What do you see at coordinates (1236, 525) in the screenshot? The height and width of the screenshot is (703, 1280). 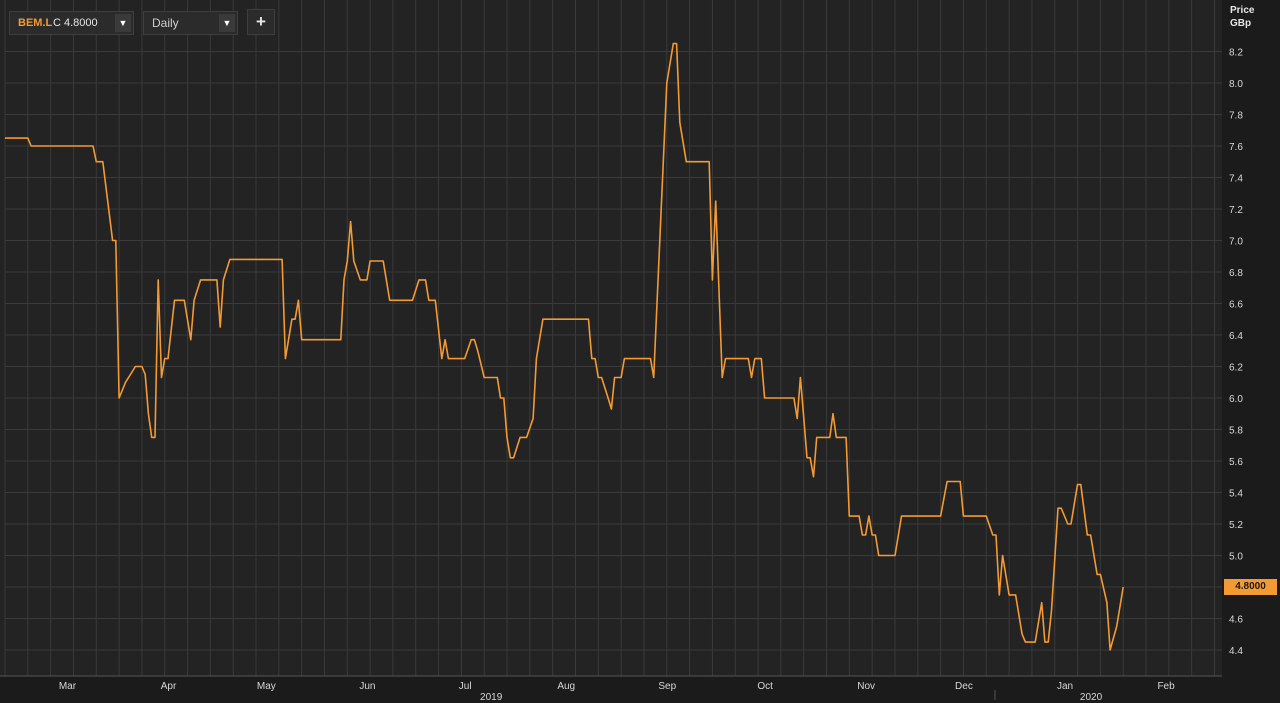 I see `y-tick-label: 5.2` at bounding box center [1236, 525].